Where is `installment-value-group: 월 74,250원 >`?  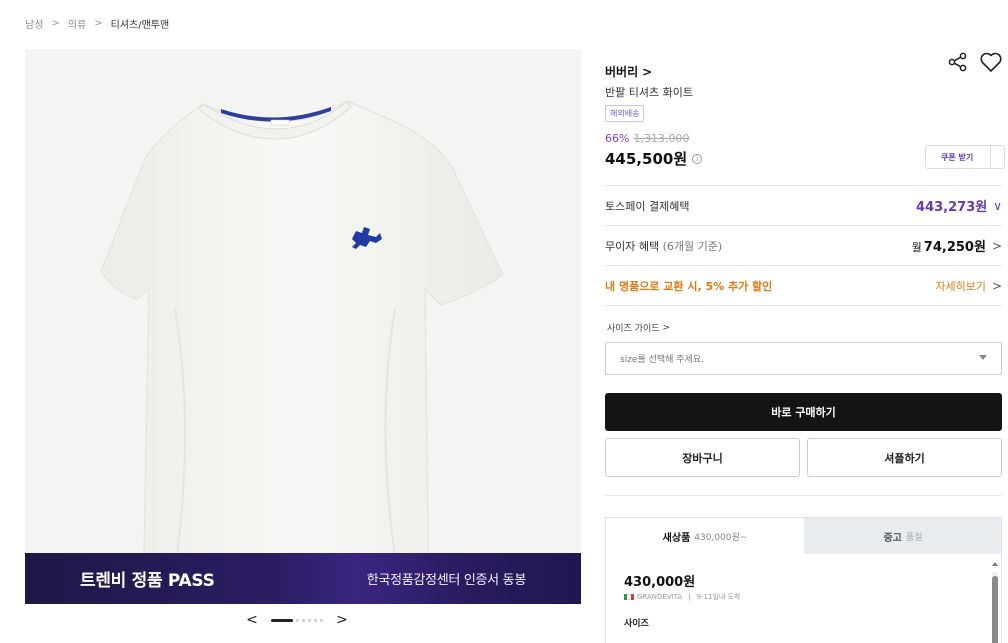
installment-value-group: 월 74,250원 > is located at coordinates (957, 246).